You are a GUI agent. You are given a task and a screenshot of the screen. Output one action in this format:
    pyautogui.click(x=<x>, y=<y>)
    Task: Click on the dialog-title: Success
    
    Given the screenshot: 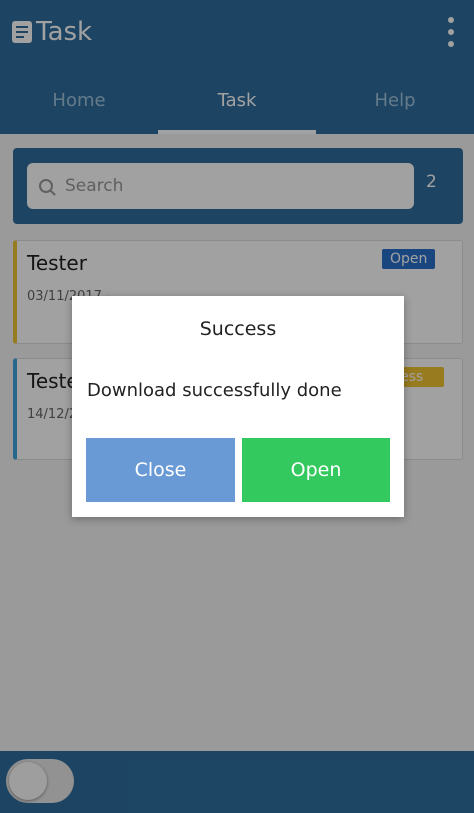 What is the action you would take?
    pyautogui.click(x=238, y=329)
    